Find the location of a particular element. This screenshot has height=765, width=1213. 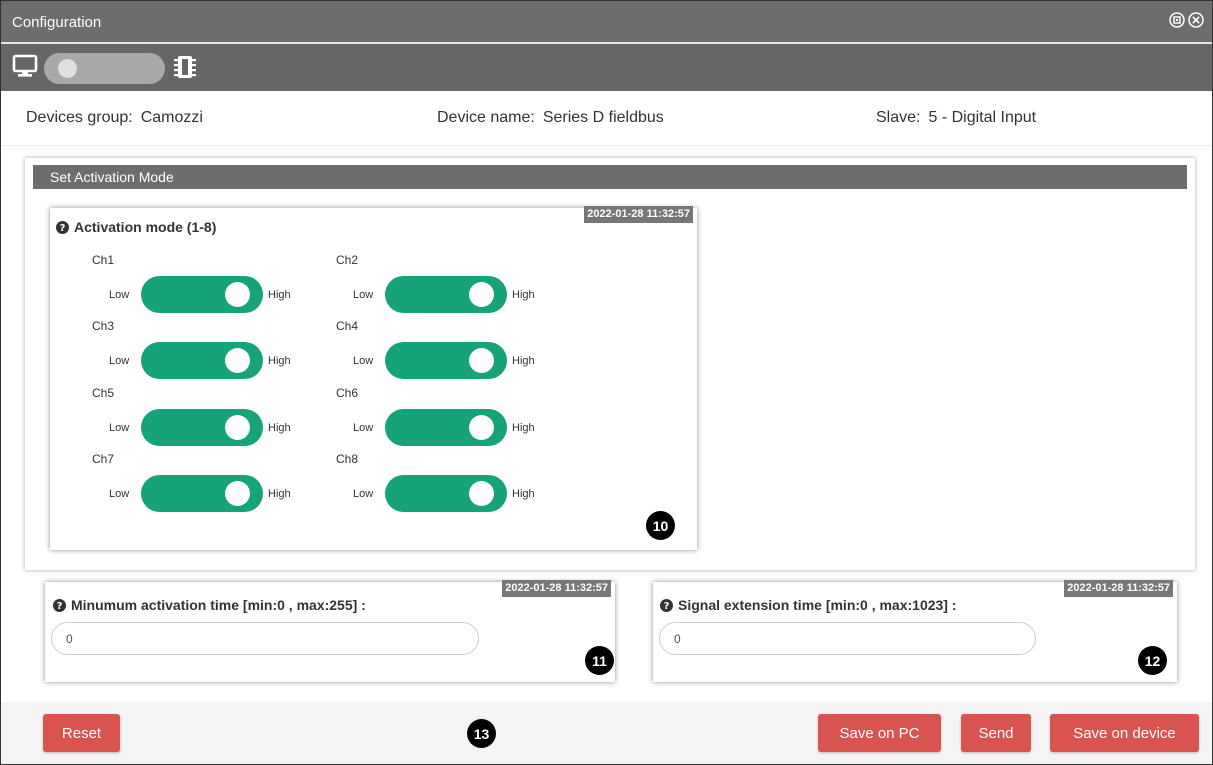

footer-bar: Reset 13 Save on PC Send Save on device is located at coordinates (606, 733).